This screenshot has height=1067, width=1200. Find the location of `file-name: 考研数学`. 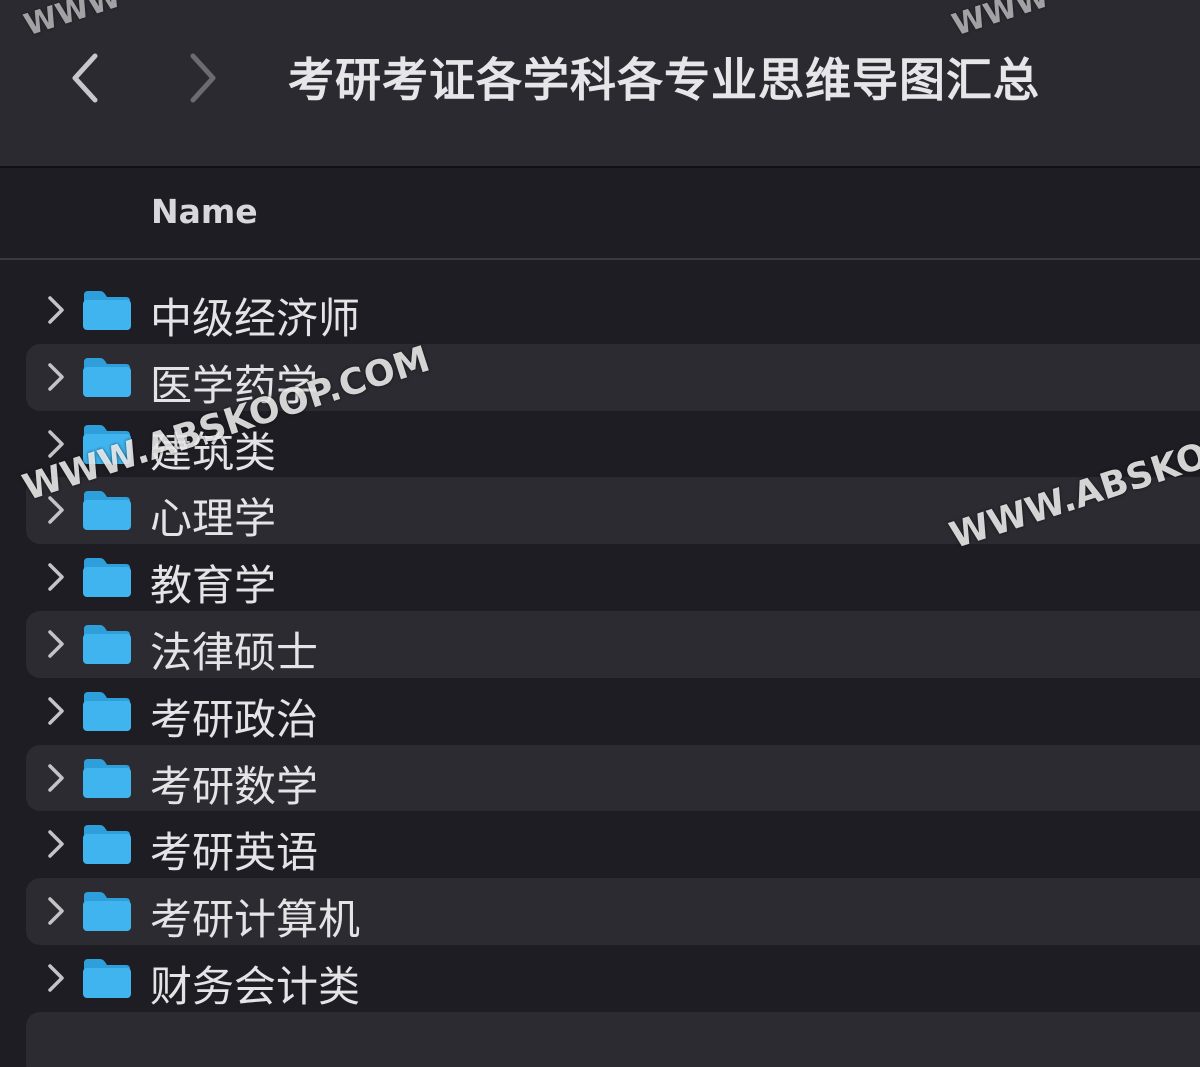

file-name: 考研数学 is located at coordinates (234, 786).